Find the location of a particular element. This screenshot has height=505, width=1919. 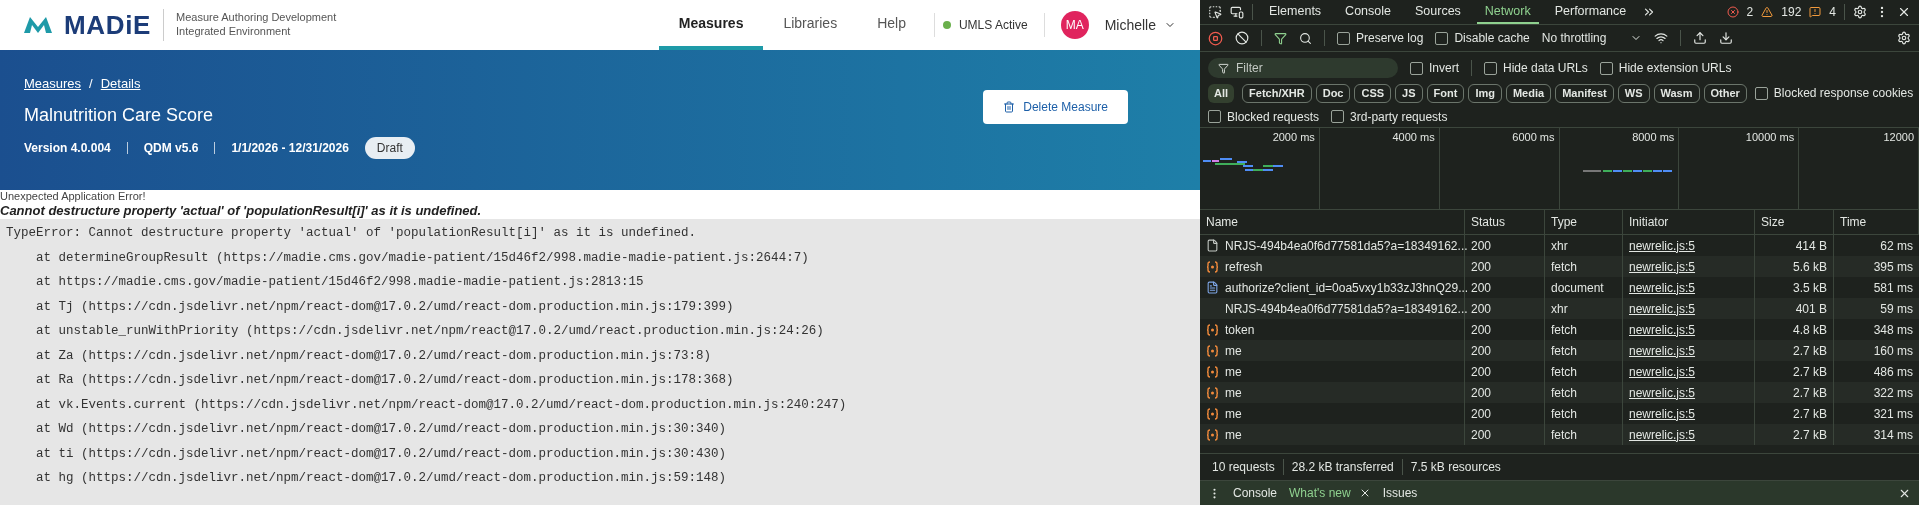

inspect-icon is located at coordinates (1215, 12).